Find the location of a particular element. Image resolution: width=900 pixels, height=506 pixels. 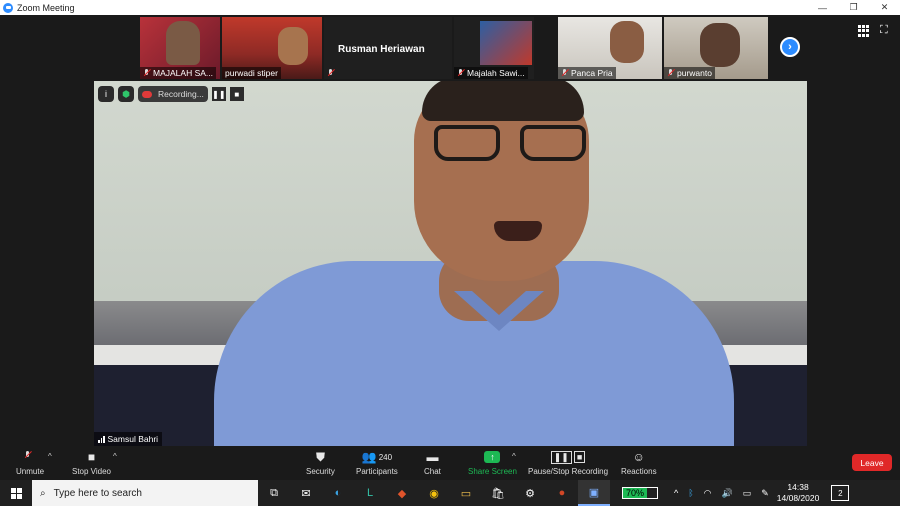

pause-stop-recording-button: ❚❚ ■ Pause/Stop Recording is located at coordinates (568, 462).